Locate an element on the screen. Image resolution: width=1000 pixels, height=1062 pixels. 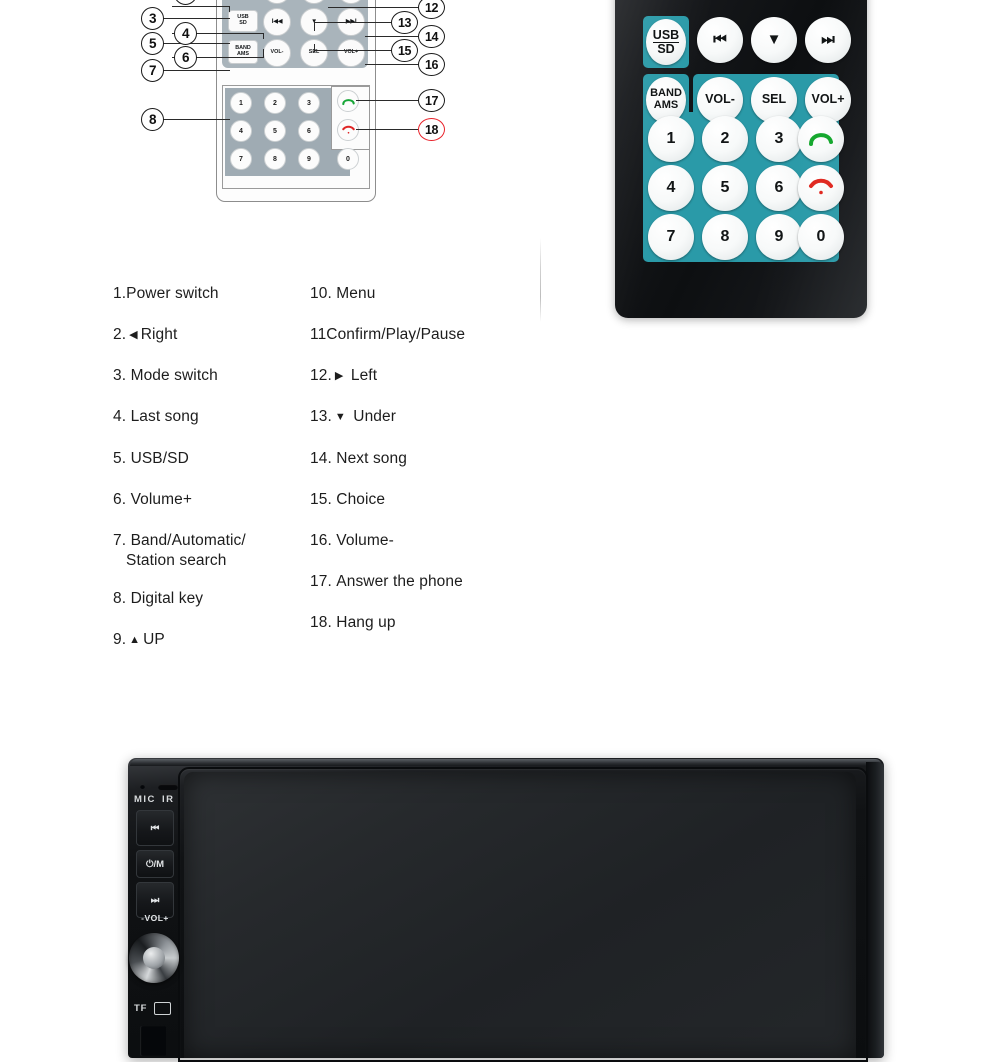
photo-key-4: 4 is located at coordinates (671, 188).